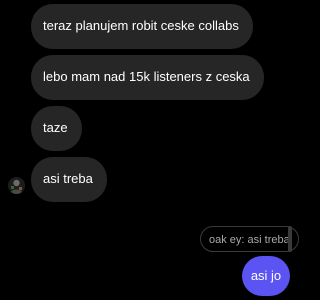  I want to click on reply-preview: oak ey: asi treba, so click(249, 239).